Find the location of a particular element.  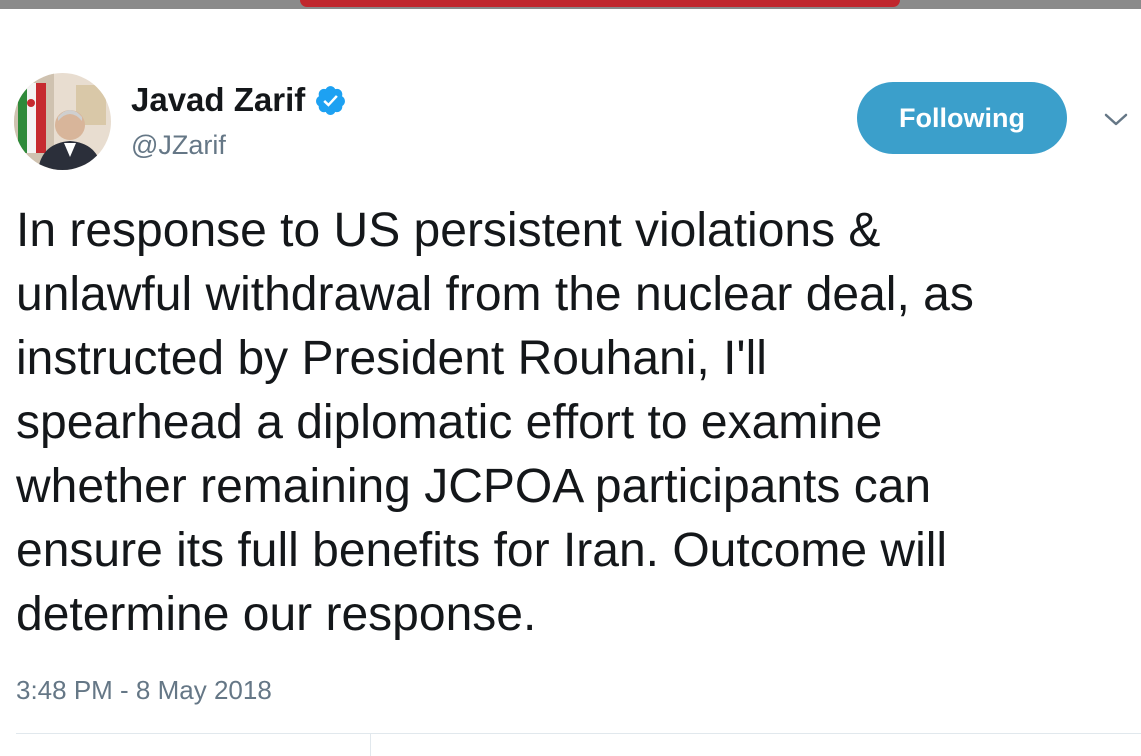

author-display-name: Javad Zarif is located at coordinates (218, 100).